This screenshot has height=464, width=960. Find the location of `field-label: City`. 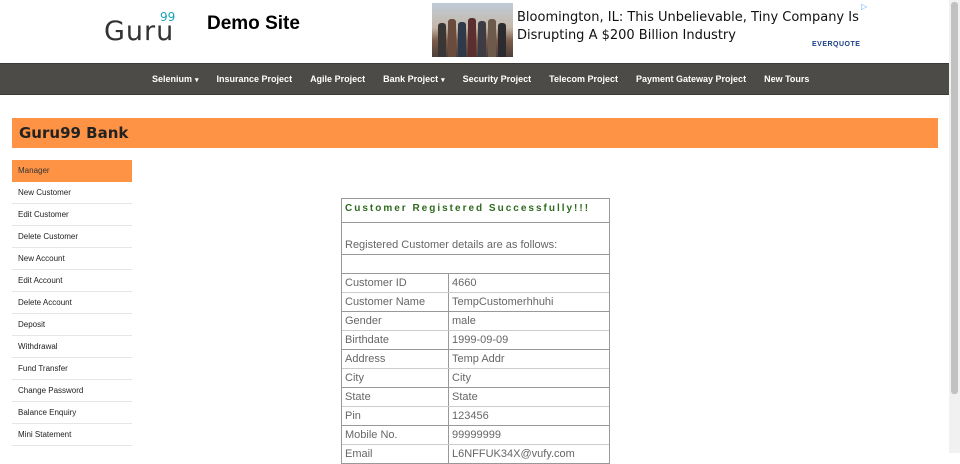

field-label: City is located at coordinates (395, 378).